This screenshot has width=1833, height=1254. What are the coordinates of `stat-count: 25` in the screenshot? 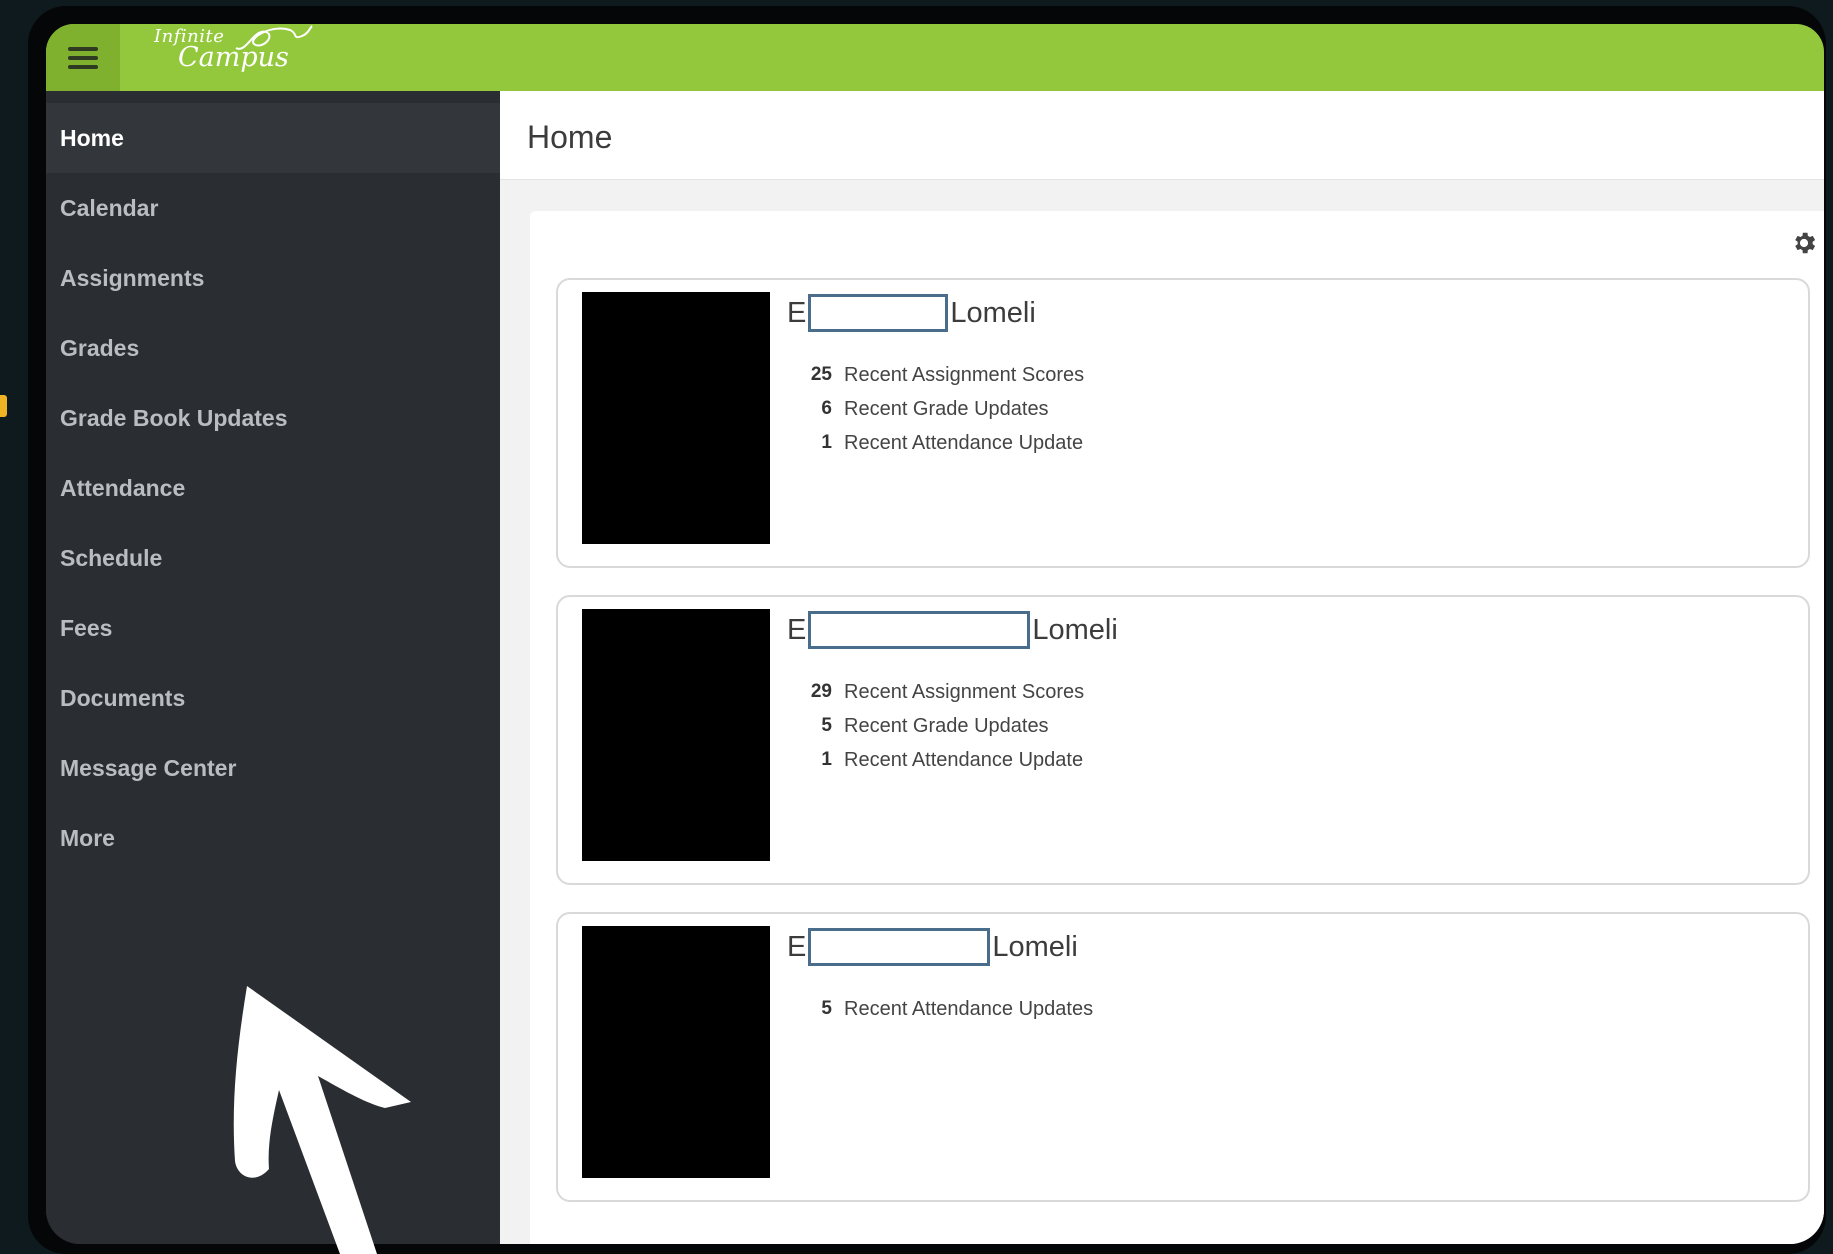 It's located at (821, 374).